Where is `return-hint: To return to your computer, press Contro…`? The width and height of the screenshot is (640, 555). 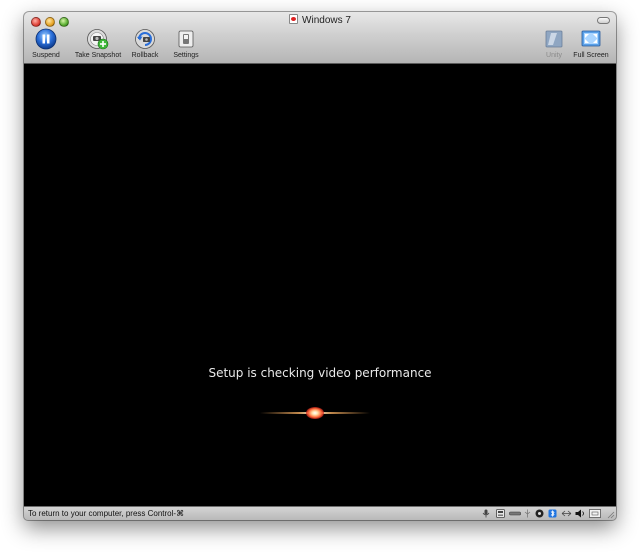
return-hint: To return to your computer, press Contro… is located at coordinates (106, 513).